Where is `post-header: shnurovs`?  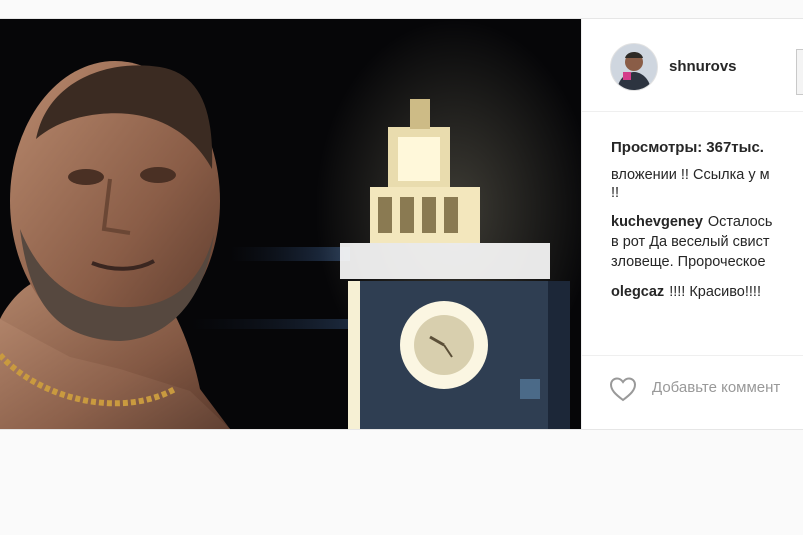
post-header: shnurovs is located at coordinates (692, 65).